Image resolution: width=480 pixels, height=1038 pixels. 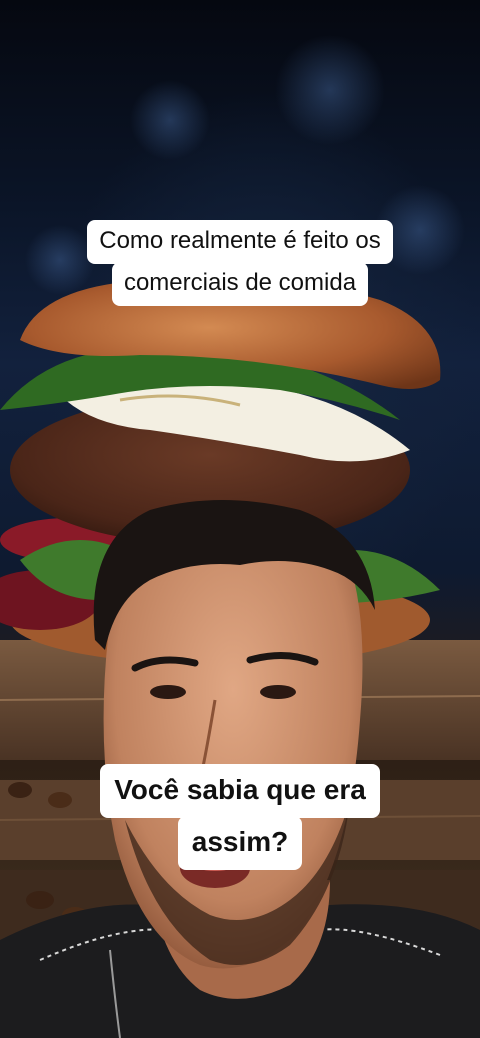 What do you see at coordinates (278, 692) in the screenshot?
I see `right-eye` at bounding box center [278, 692].